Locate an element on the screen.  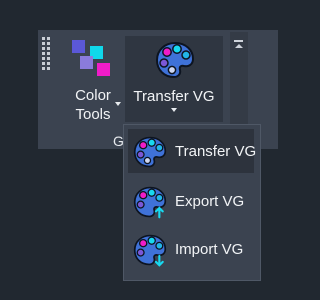
color-swatches-icon is located at coordinates (91, 58).